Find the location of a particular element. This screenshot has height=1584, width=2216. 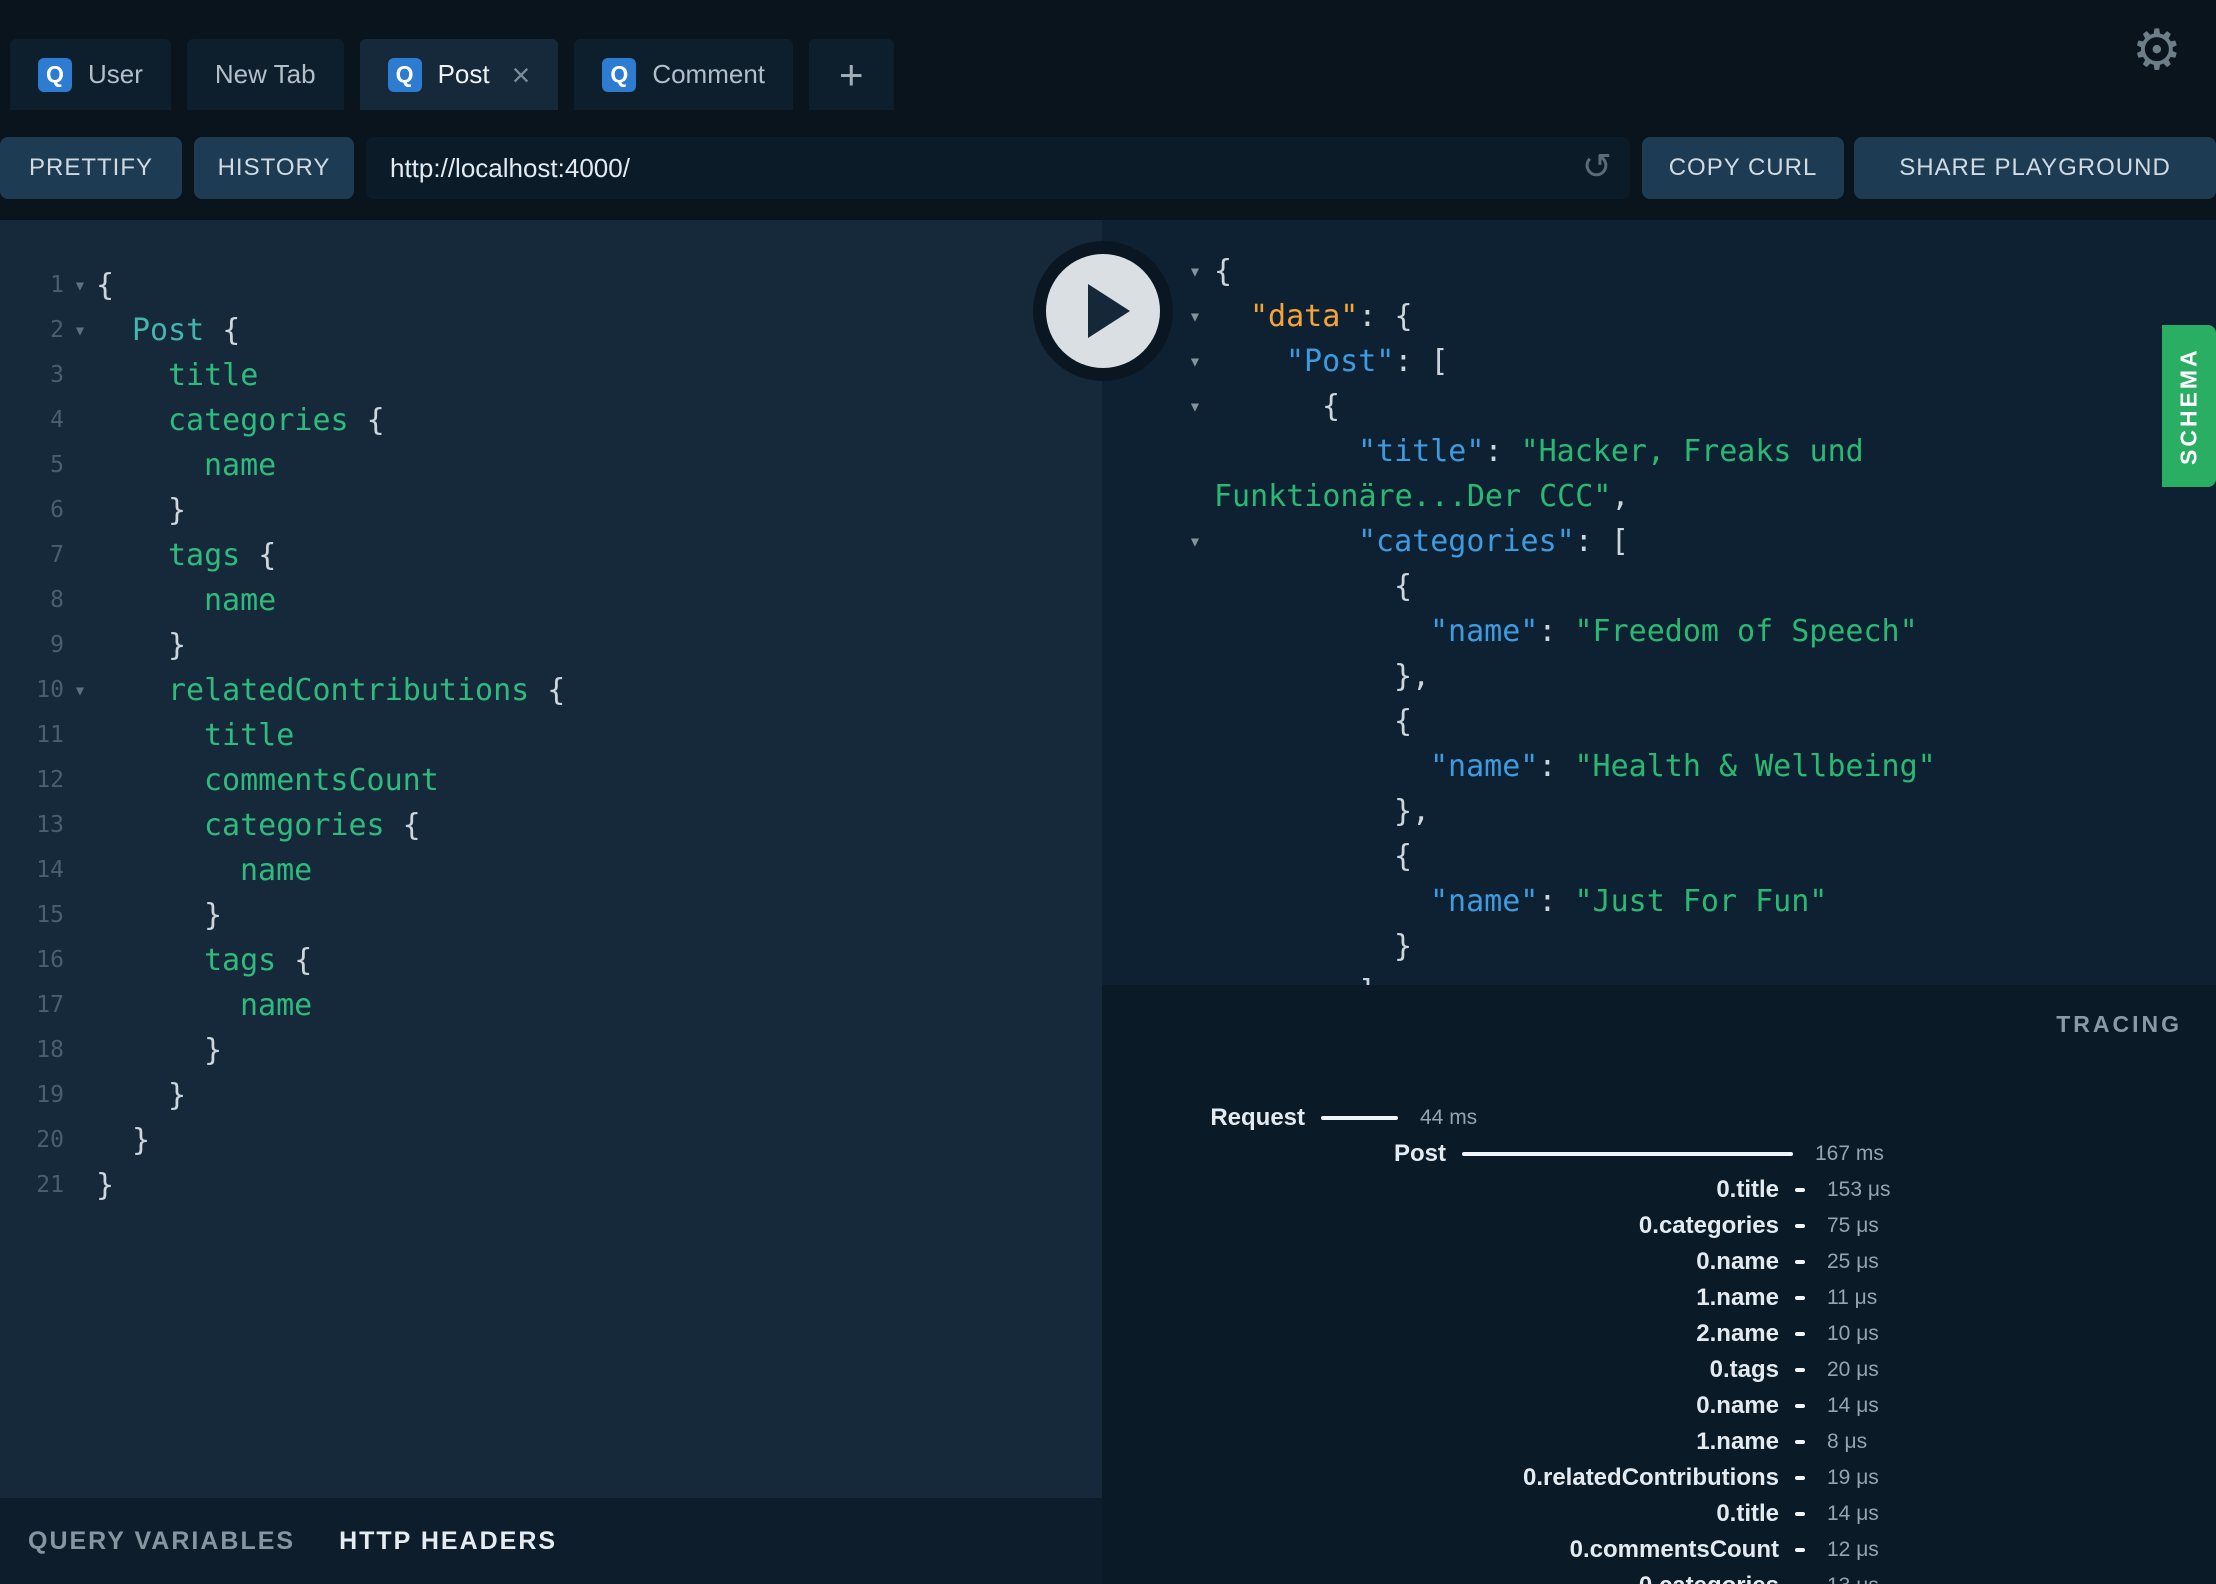

execute-button is located at coordinates (1103, 311).